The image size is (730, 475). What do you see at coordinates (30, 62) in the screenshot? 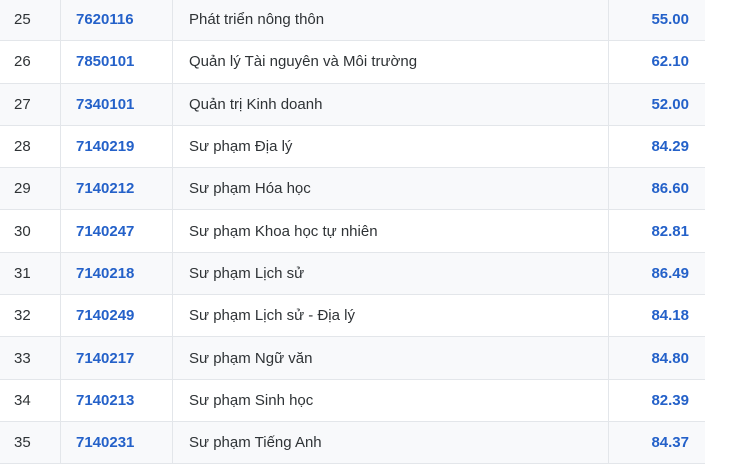
I see `row-index: 26` at bounding box center [30, 62].